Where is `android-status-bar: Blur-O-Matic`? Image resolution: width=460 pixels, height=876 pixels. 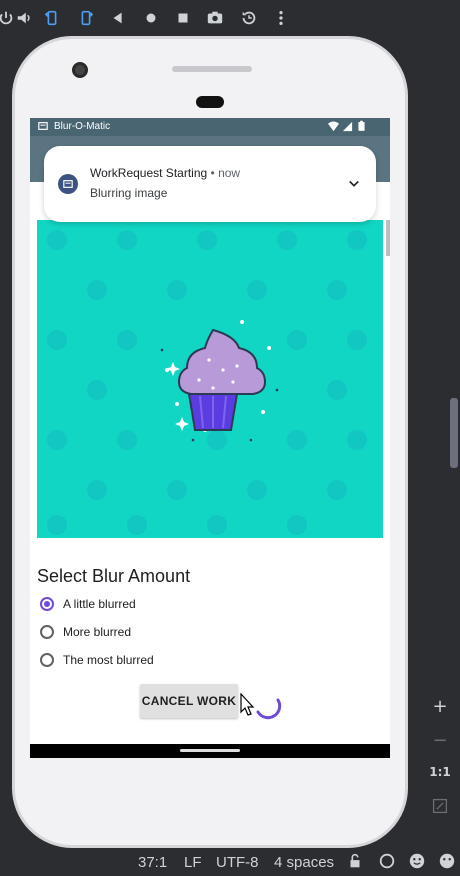 android-status-bar: Blur-O-Matic is located at coordinates (210, 127).